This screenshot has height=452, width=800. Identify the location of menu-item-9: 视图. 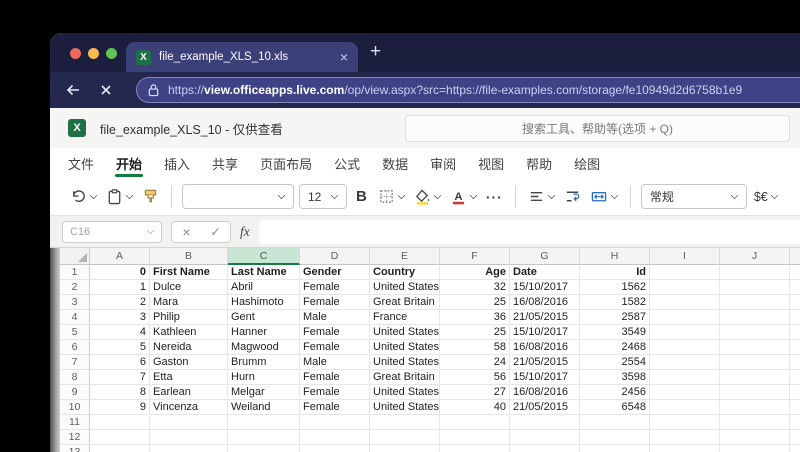
(491, 163).